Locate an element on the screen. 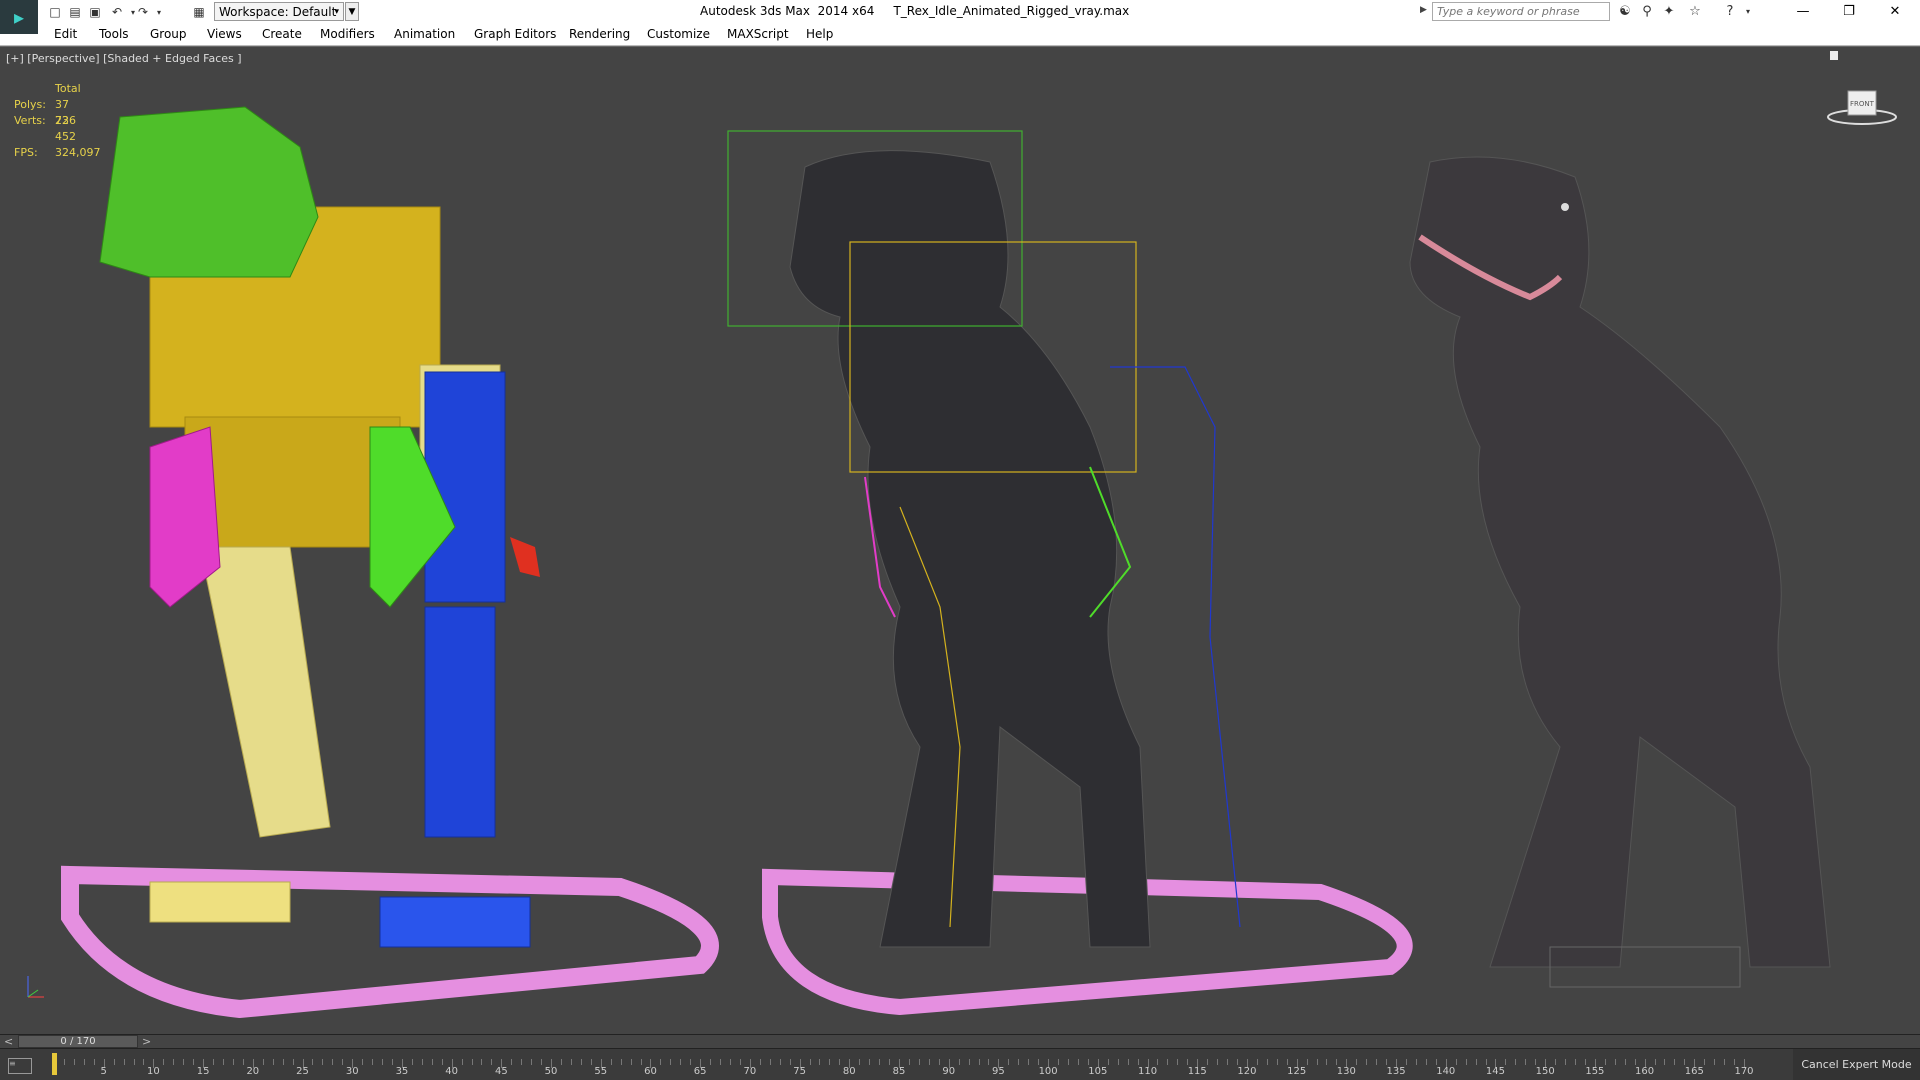 This screenshot has height=1080, width=1920. help-icon: ? is located at coordinates (1730, 12).